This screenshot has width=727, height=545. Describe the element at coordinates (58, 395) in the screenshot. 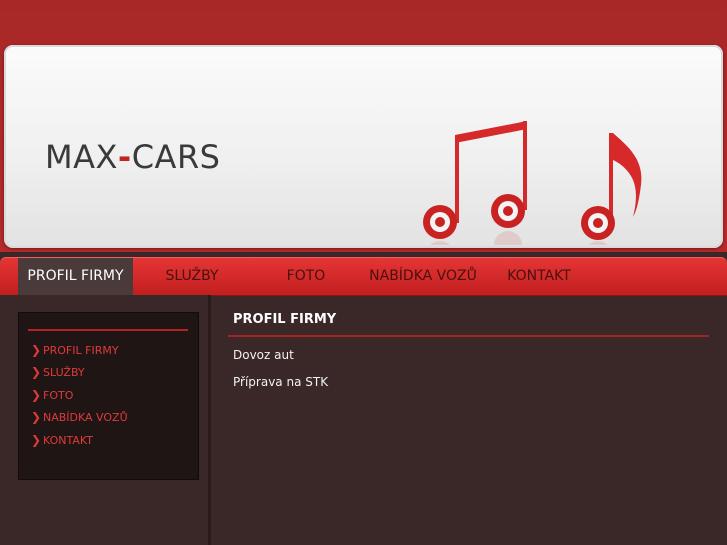

I see `sidebar-item-label: FOTO` at that location.